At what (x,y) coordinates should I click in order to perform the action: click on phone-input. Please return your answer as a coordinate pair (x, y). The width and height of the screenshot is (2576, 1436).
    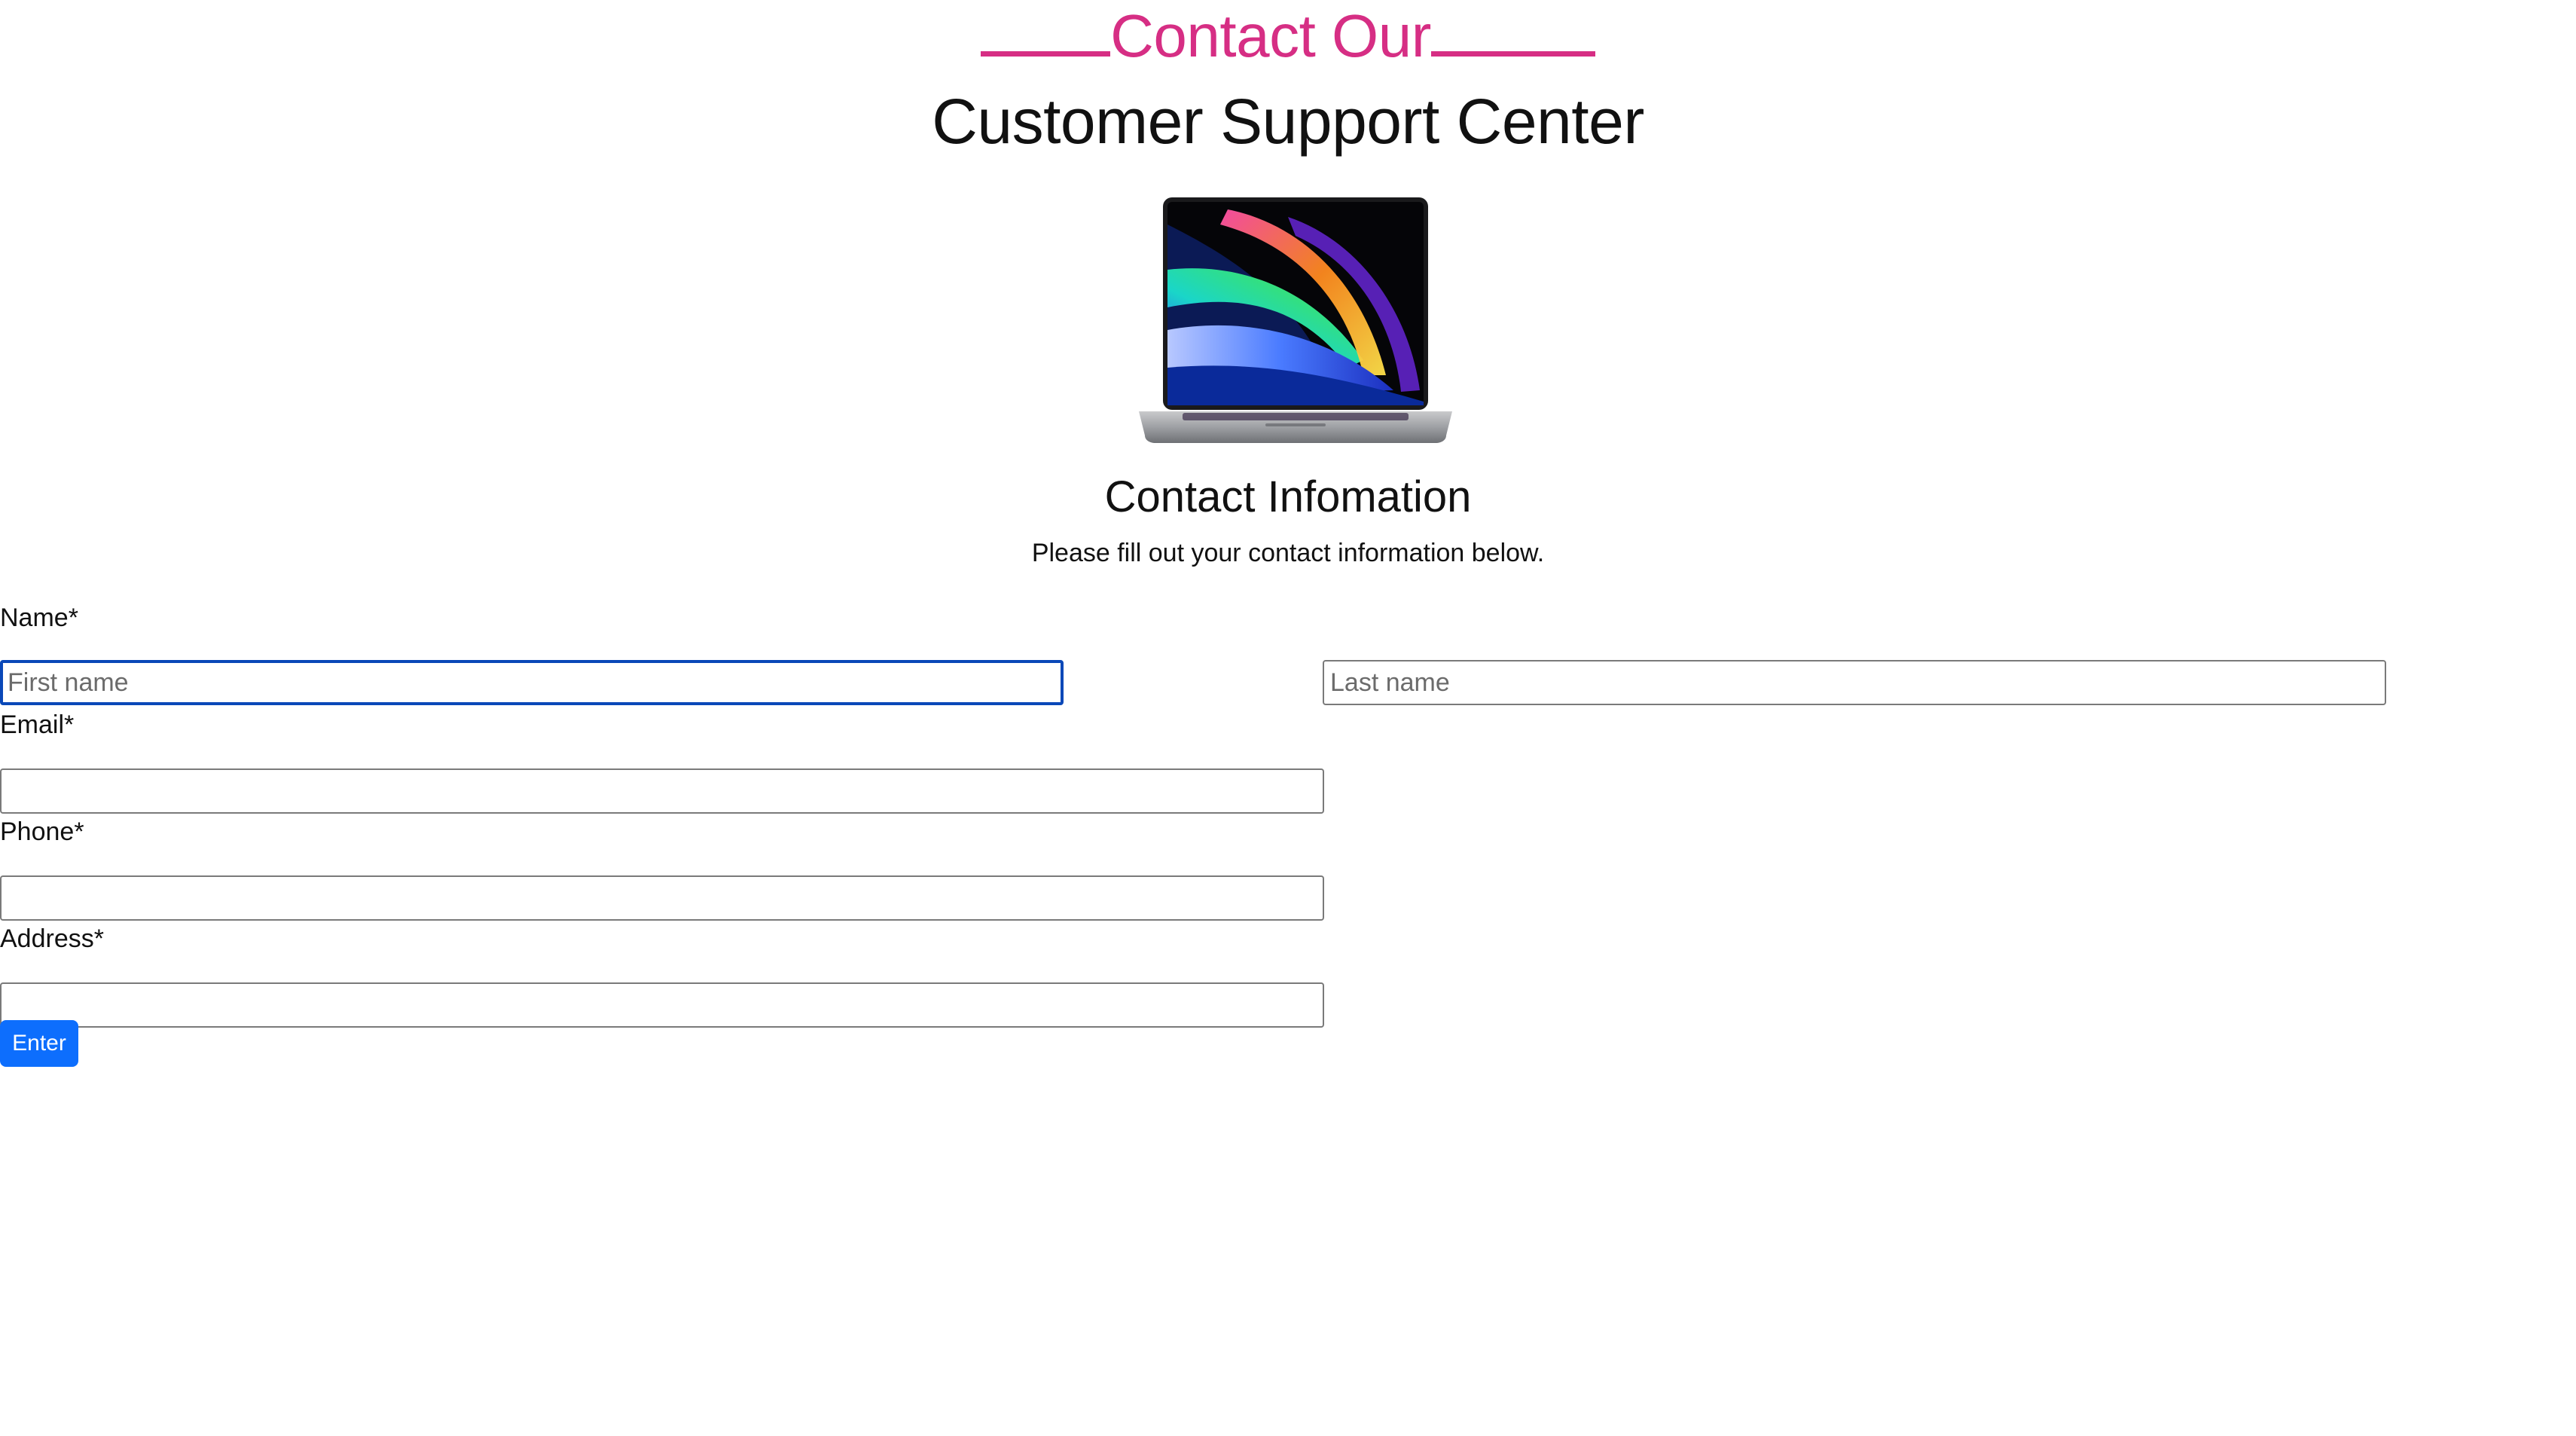
    Looking at the image, I should click on (662, 898).